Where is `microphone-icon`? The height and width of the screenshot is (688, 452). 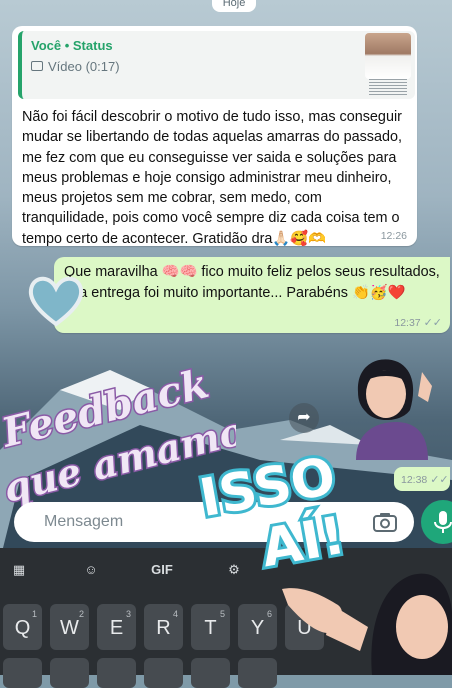
microphone-icon is located at coordinates (436, 522).